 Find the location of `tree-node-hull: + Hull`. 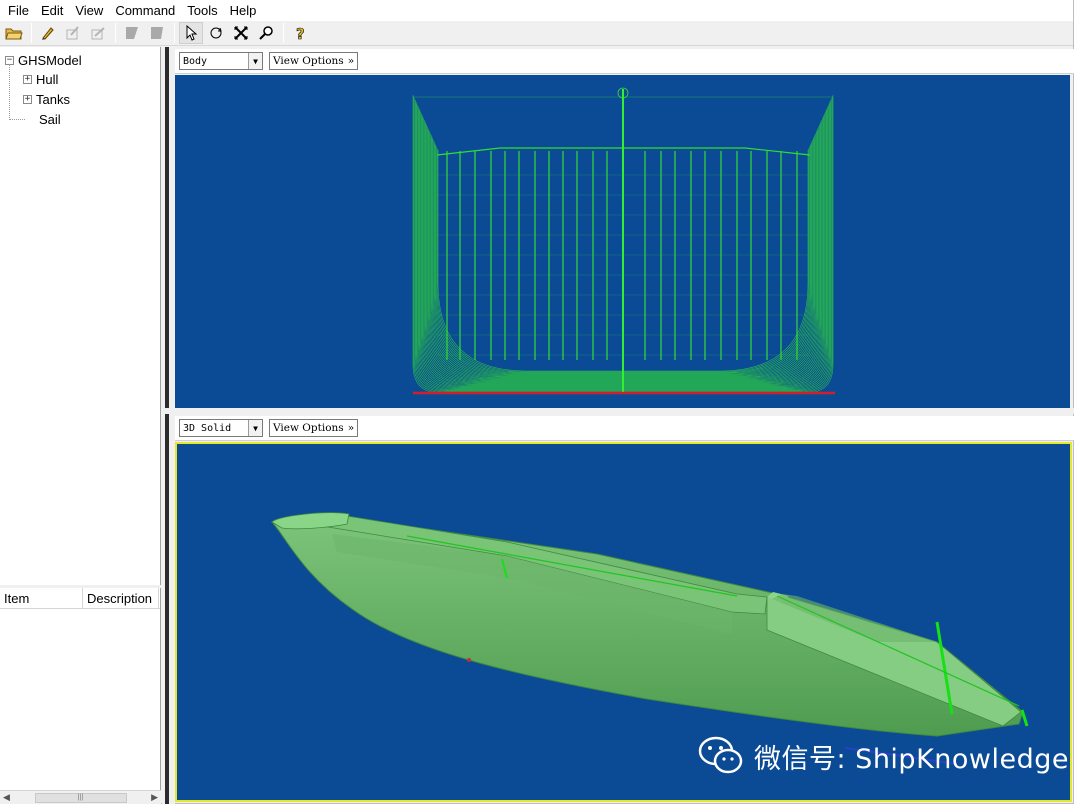

tree-node-hull: + Hull is located at coordinates (40, 79).